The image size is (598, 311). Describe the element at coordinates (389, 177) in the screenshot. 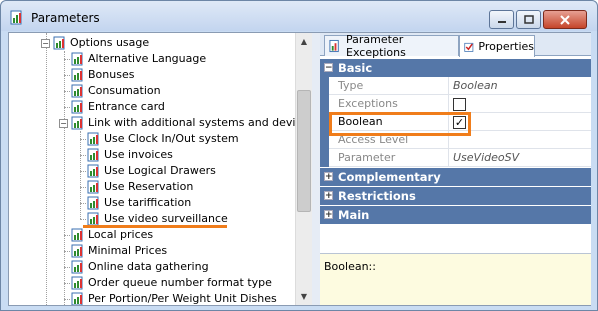

I see `category-complementary-label: Complementary` at that location.